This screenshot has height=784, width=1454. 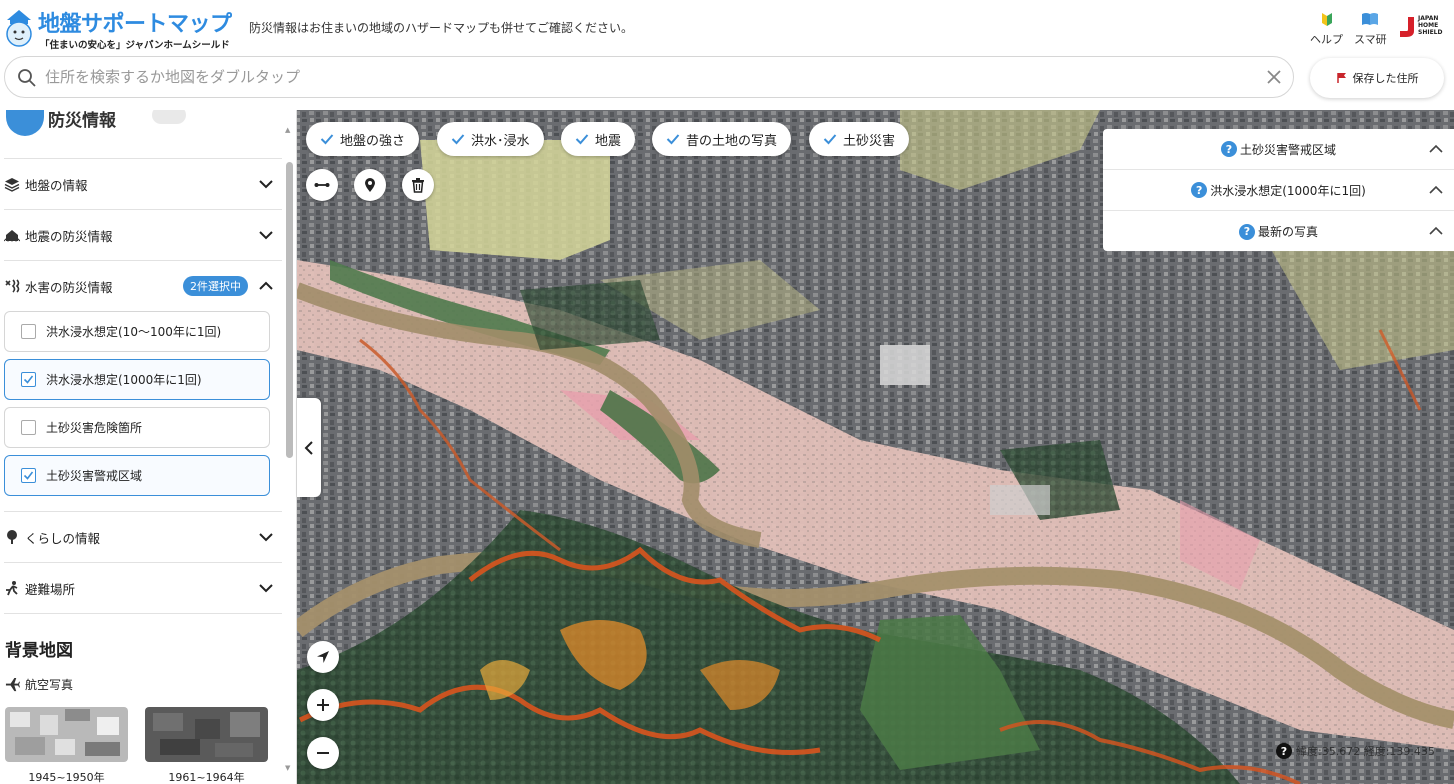 What do you see at coordinates (135, 45) in the screenshot?
I see `app-tagline: 「住まいの安心を」ジャパンホームシールド` at bounding box center [135, 45].